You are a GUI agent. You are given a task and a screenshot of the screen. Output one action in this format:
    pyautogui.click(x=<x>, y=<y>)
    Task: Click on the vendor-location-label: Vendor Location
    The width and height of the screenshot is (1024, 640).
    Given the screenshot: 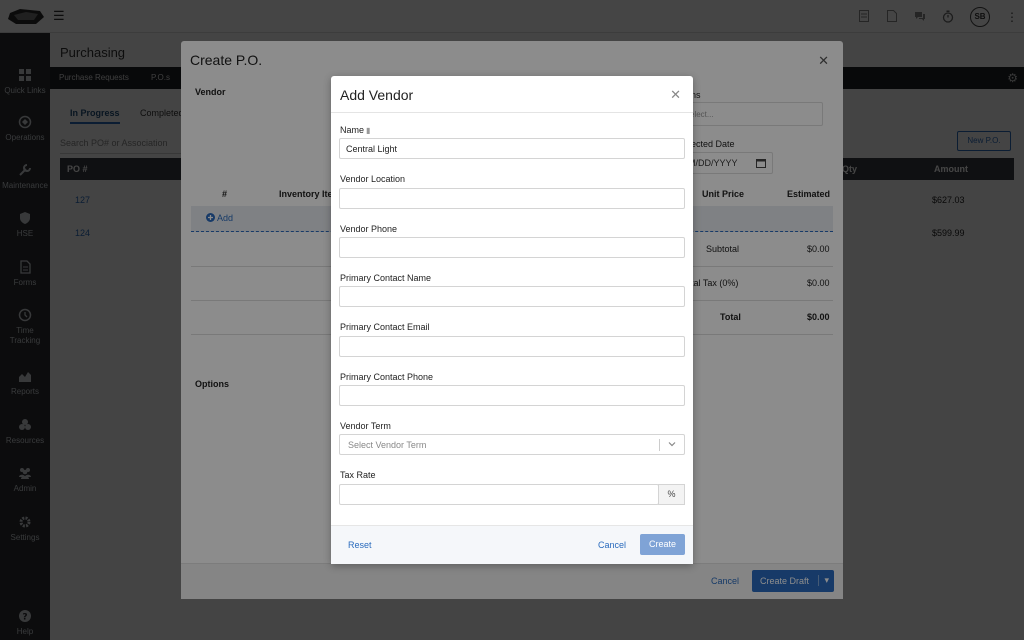 What is the action you would take?
    pyautogui.click(x=373, y=179)
    